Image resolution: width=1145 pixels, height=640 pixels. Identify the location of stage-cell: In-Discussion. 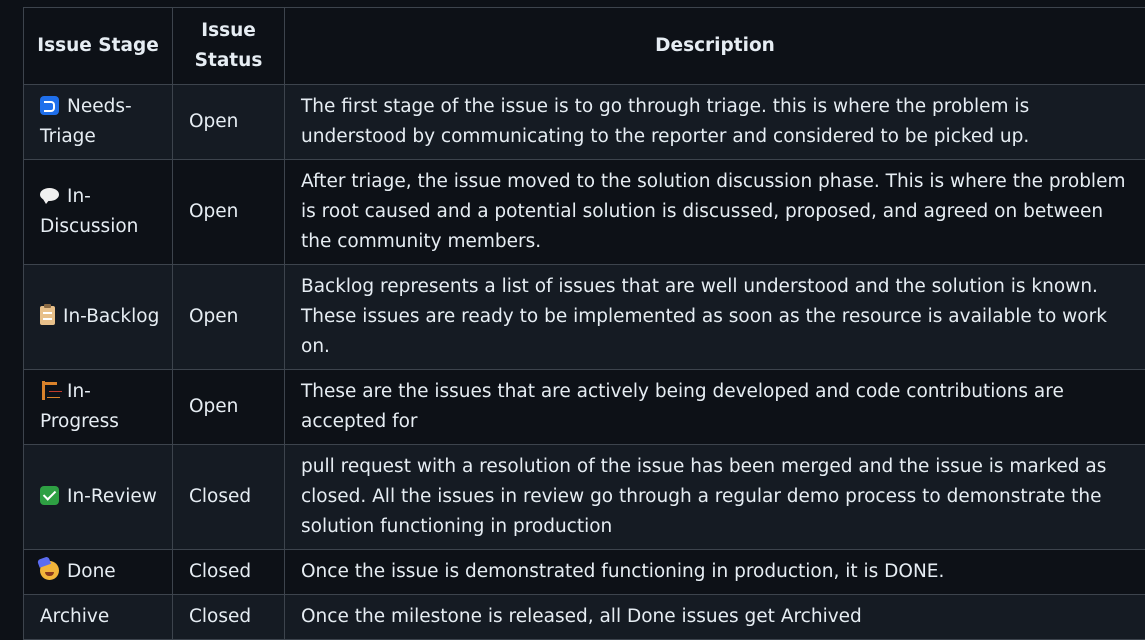
(98, 212).